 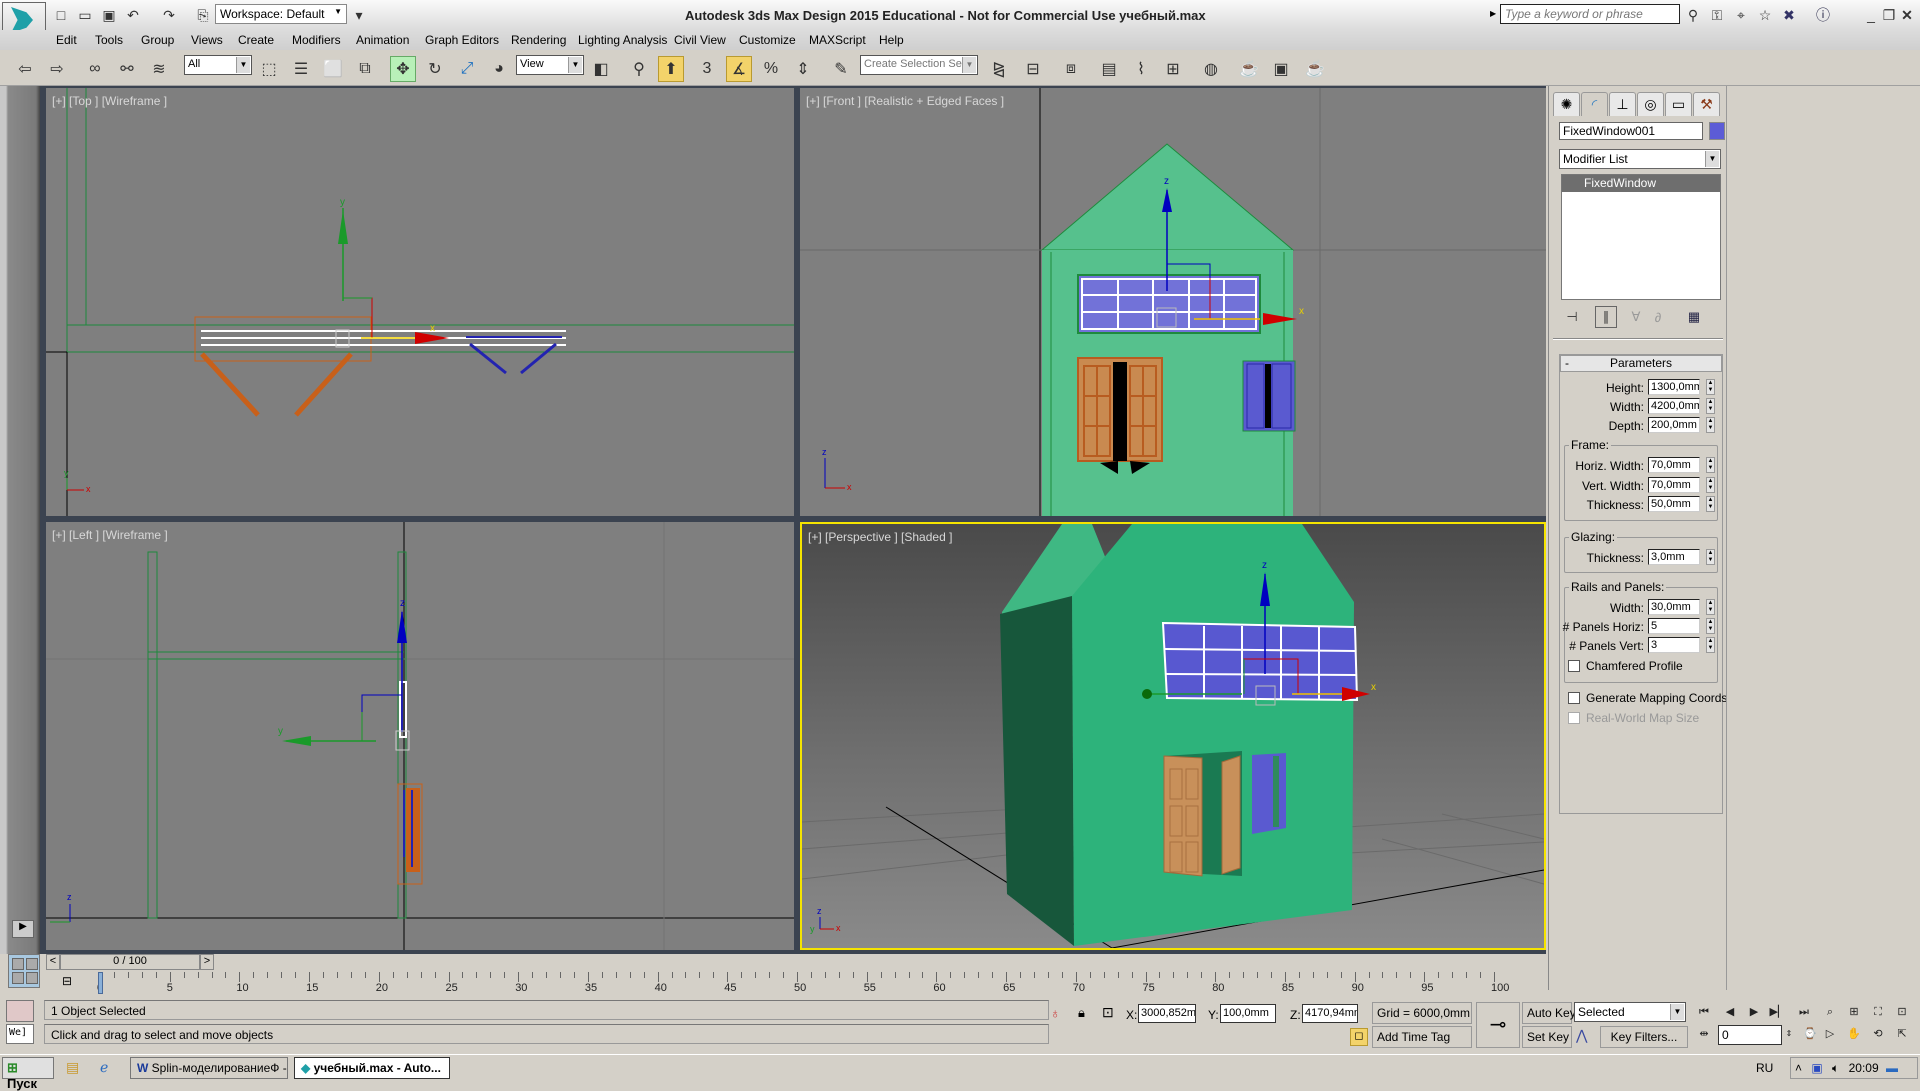 I want to click on favorites-star-icon: ☆, so click(x=1765, y=15).